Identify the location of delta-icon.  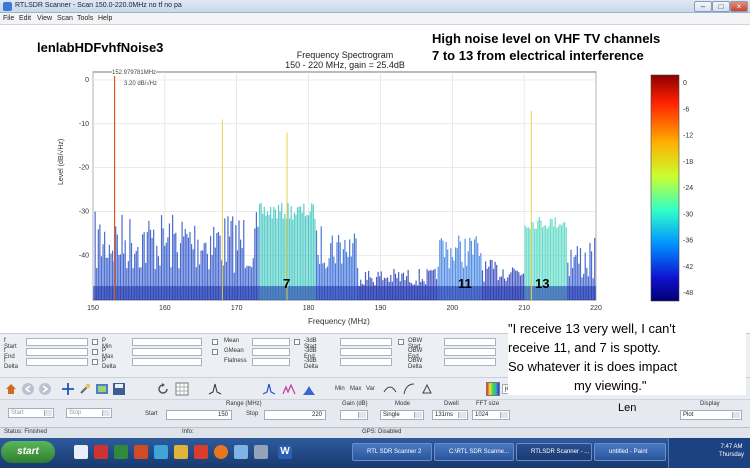
(427, 389).